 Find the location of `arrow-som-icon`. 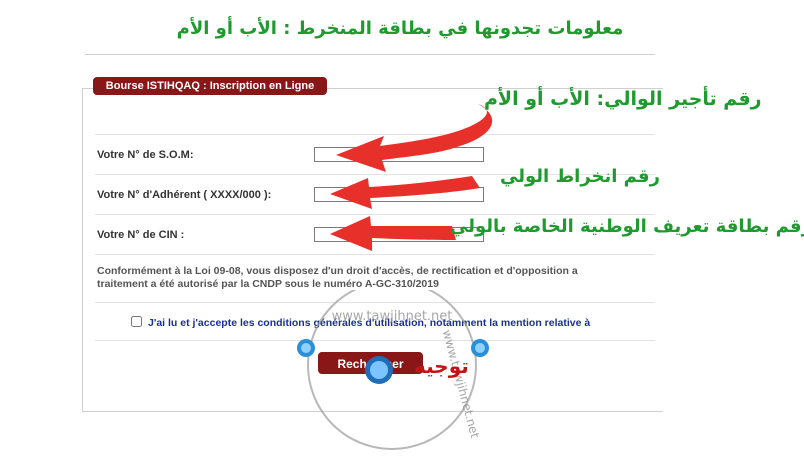

arrow-som-icon is located at coordinates (414, 138).